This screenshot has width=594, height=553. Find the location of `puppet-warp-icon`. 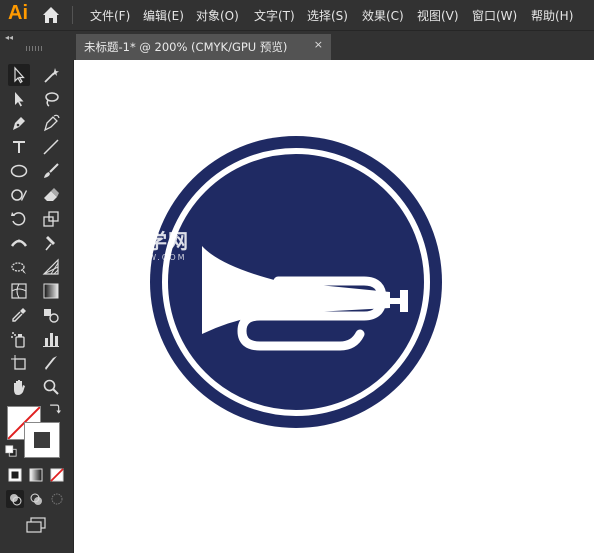

puppet-warp-icon is located at coordinates (51, 243).